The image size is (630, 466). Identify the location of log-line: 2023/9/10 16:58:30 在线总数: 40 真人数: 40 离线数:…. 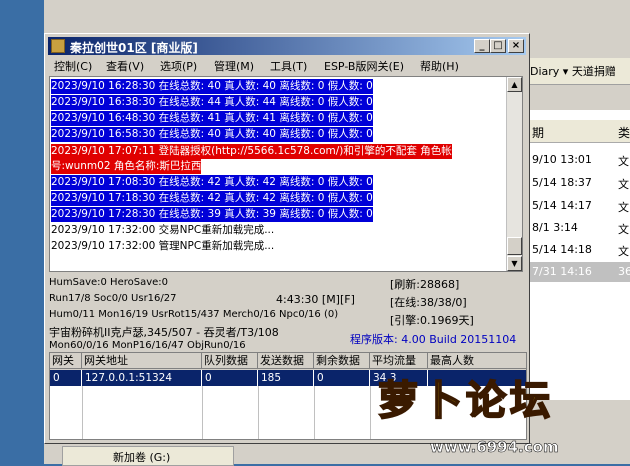
(212, 134).